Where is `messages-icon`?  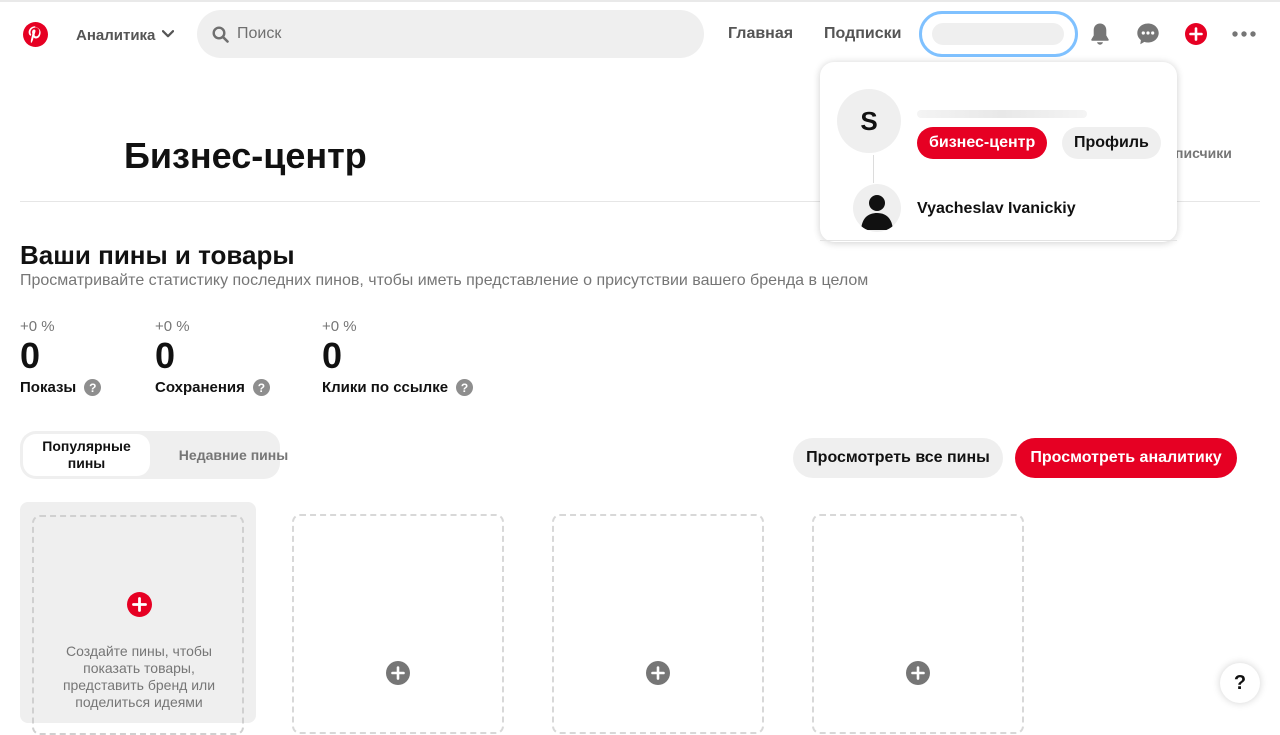 messages-icon is located at coordinates (1148, 34).